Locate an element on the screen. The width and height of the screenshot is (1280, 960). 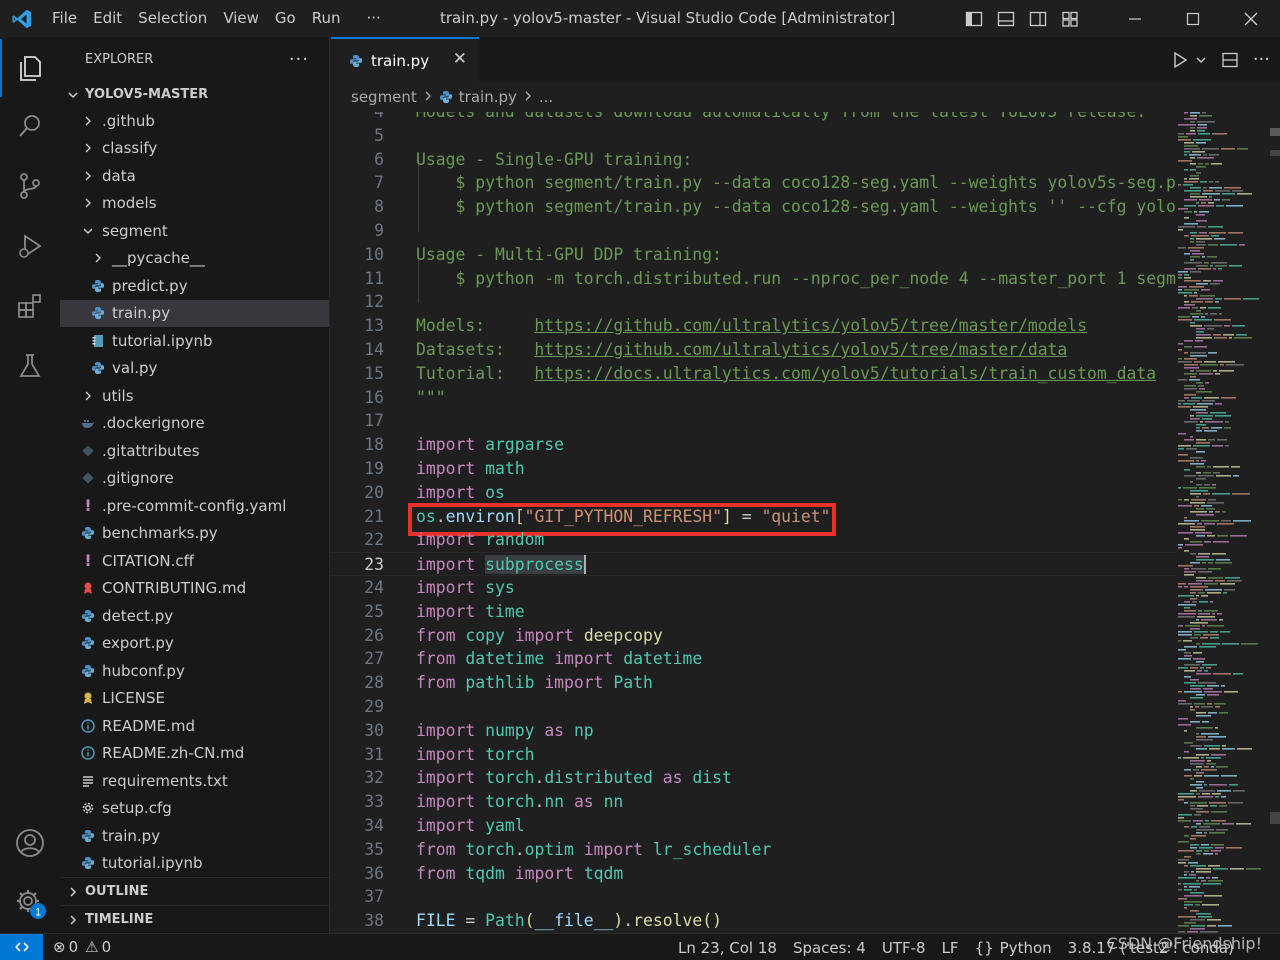
code-line: 31 import torch is located at coordinates (753, 755).